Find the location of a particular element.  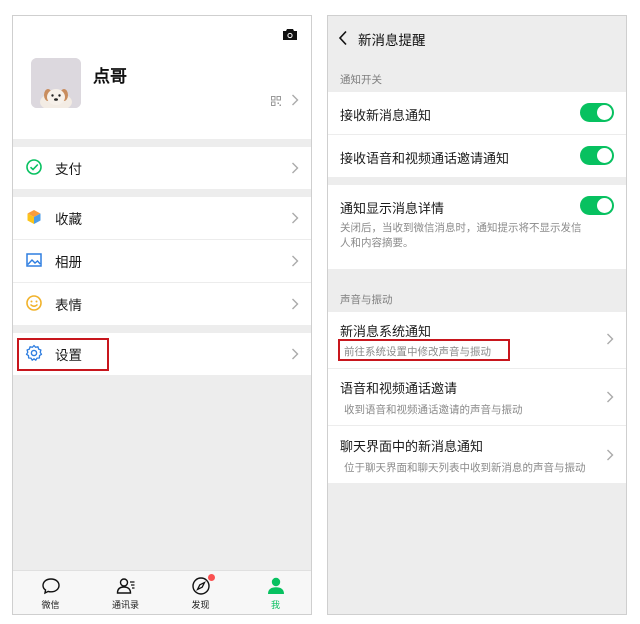

menu-label-stickers: 表情 is located at coordinates (68, 306).